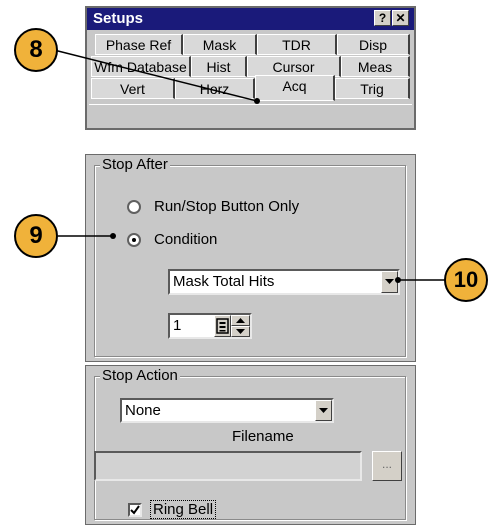 This screenshot has width=491, height=529. What do you see at coordinates (36, 236) in the screenshot?
I see `callout-9: 9` at bounding box center [36, 236].